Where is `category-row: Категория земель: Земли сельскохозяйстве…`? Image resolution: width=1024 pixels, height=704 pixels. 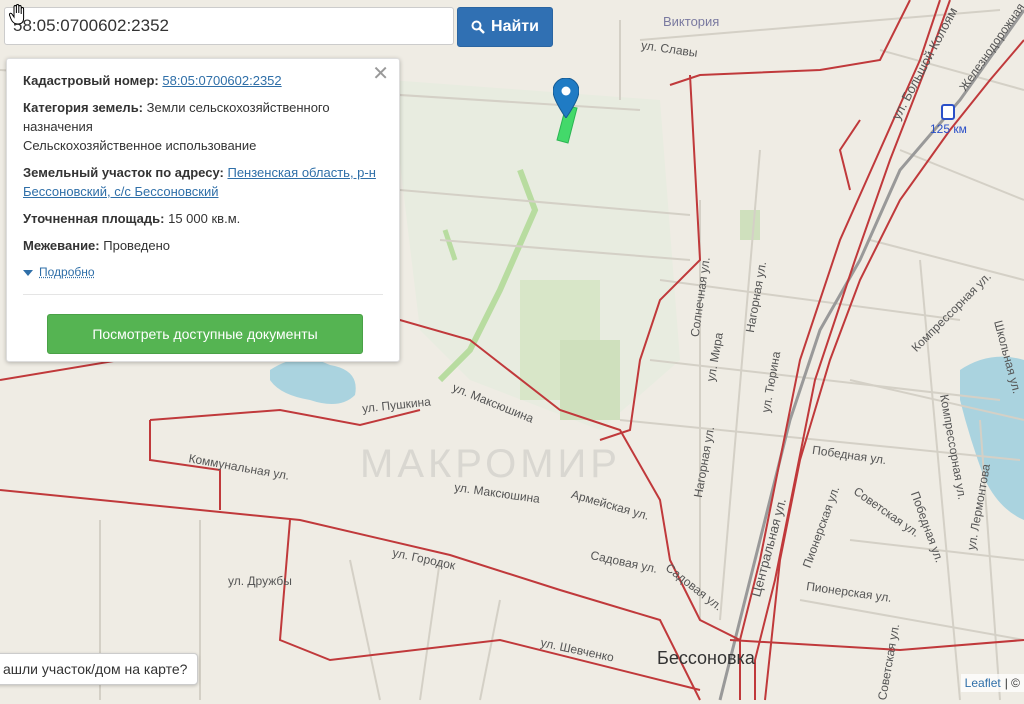
category-row: Категория земель: Земли сельскохозяйстве… is located at coordinates (203, 126).